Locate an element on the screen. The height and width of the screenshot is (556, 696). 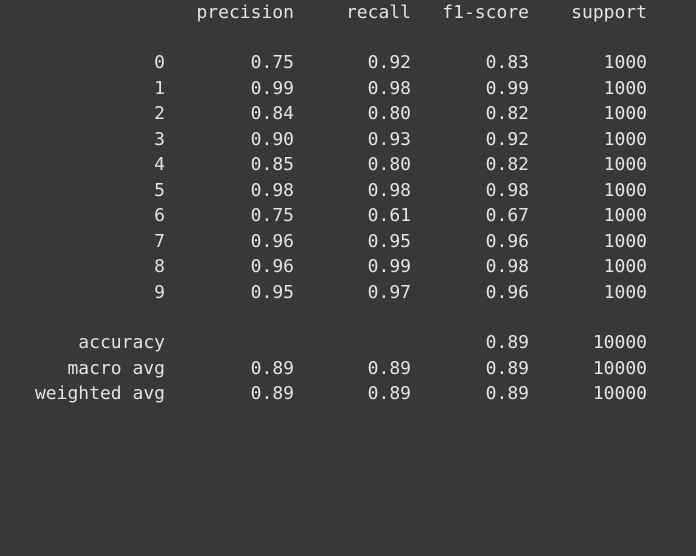
row-recall: 0.61 is located at coordinates (389, 215).